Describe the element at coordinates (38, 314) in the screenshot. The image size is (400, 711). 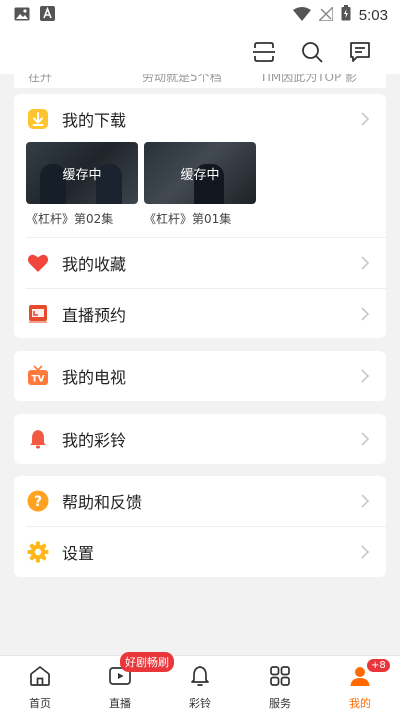
I see `calendar-icon` at that location.